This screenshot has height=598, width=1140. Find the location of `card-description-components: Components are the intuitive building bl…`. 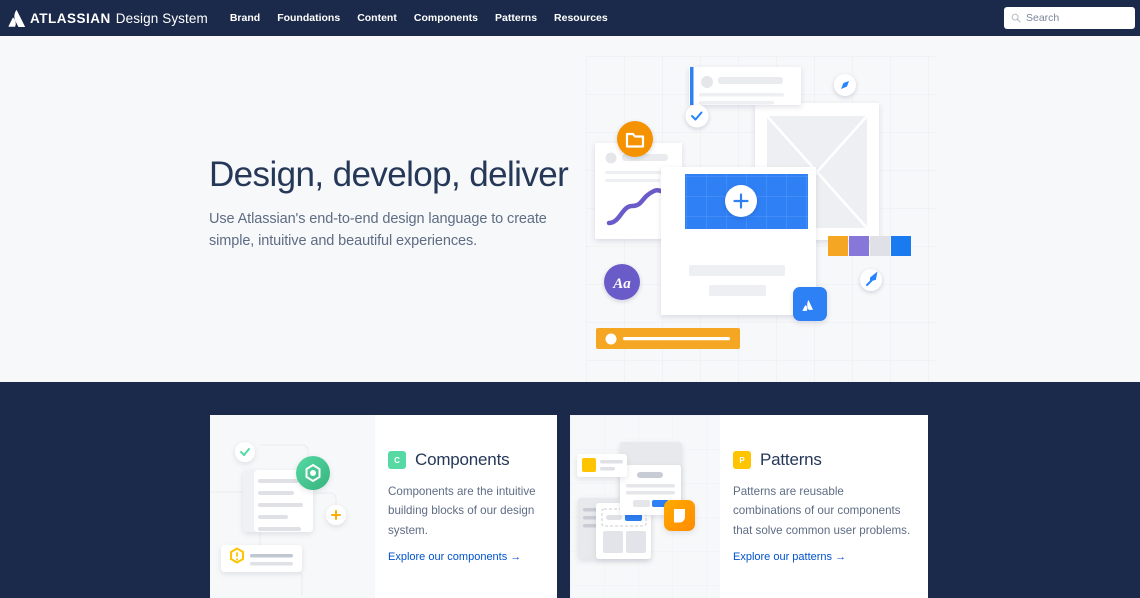

card-description-components: Components are the intuitive building bl… is located at coordinates (462, 511).